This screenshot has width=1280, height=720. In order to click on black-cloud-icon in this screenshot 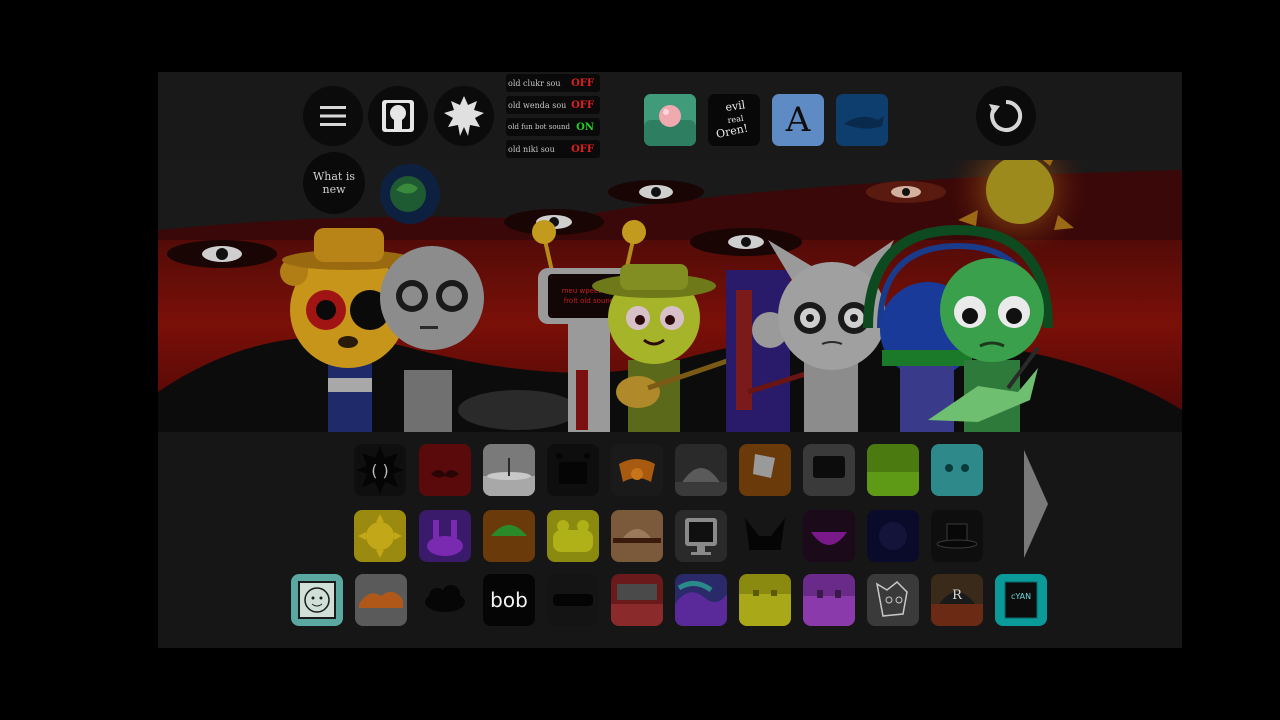, I will do `click(445, 598)`.